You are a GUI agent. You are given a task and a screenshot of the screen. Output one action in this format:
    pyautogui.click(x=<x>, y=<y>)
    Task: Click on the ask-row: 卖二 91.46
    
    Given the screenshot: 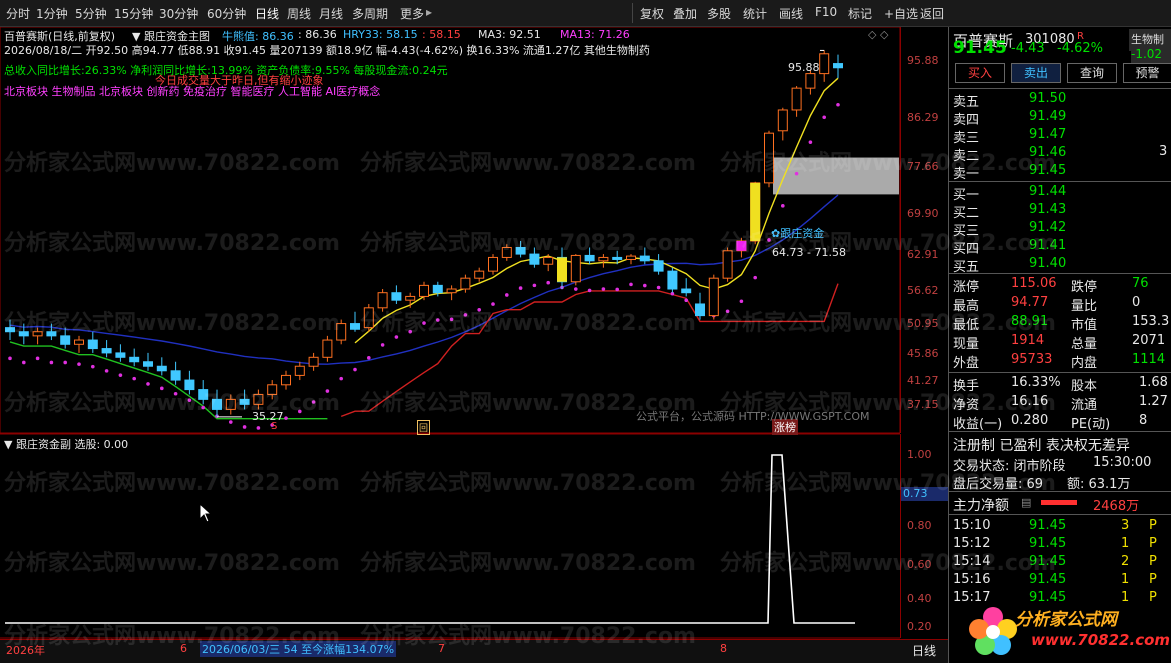 What is the action you would take?
    pyautogui.click(x=1060, y=154)
    